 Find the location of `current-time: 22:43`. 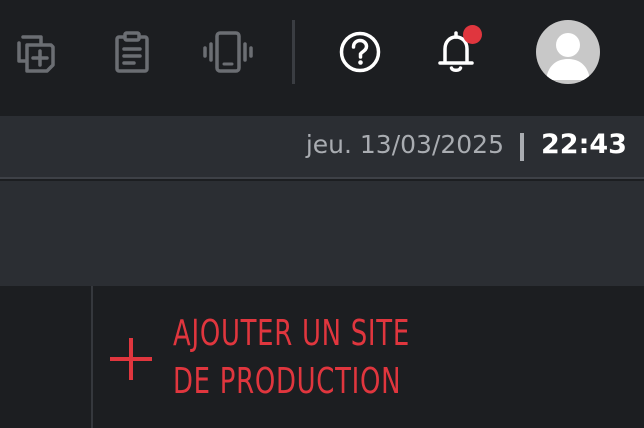

current-time: 22:43 is located at coordinates (584, 144).